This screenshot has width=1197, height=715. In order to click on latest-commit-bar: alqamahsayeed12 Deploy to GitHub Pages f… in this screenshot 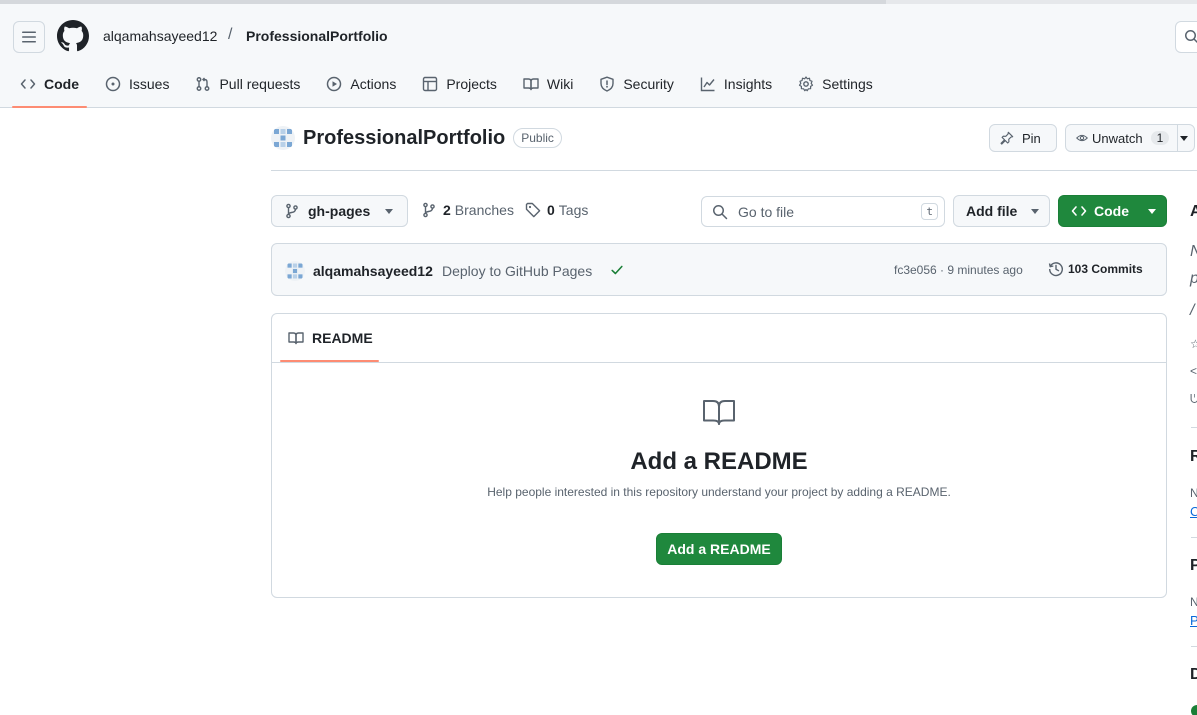, I will do `click(719, 269)`.